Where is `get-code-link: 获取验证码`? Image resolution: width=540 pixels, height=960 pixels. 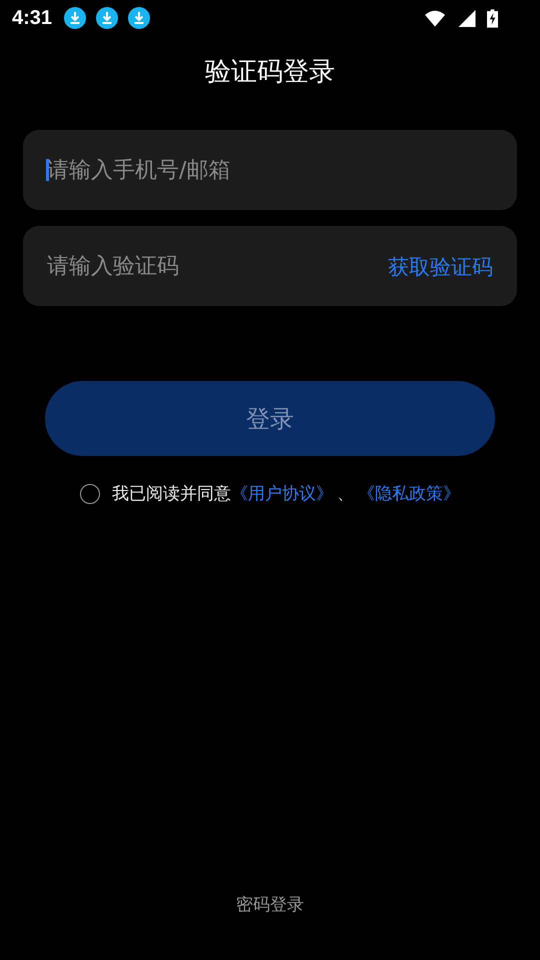 get-code-link: 获取验证码 is located at coordinates (440, 266).